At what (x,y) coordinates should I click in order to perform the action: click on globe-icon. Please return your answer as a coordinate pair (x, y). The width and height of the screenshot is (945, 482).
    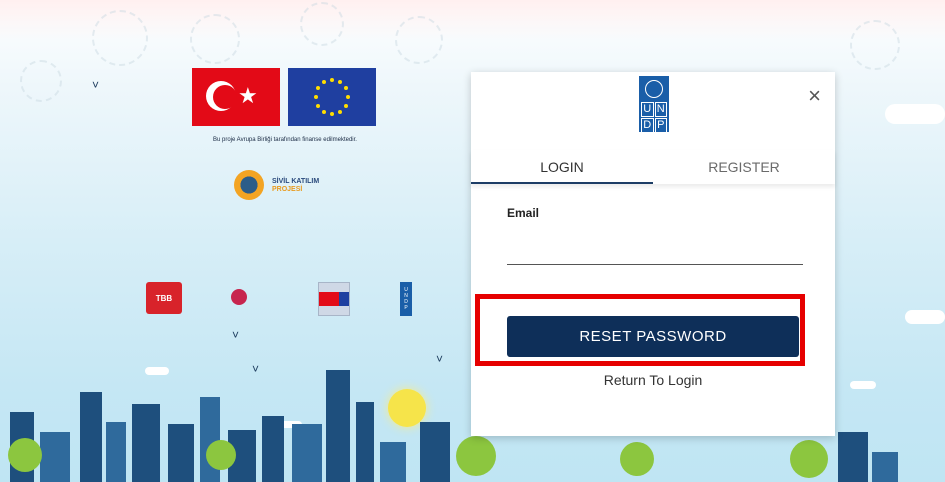
    Looking at the image, I should click on (654, 89).